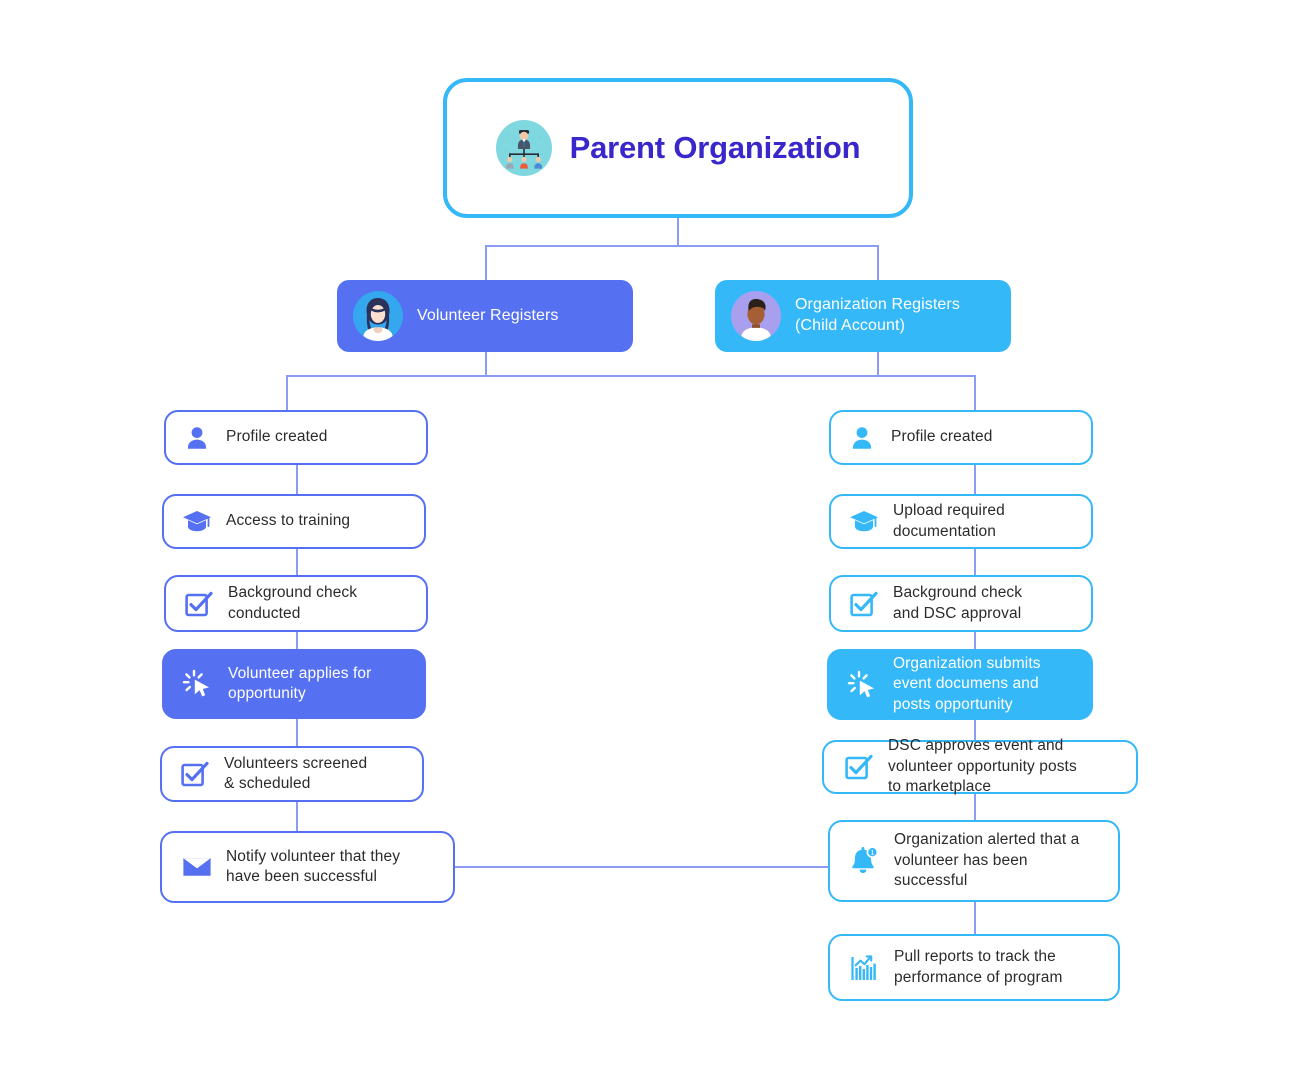 This screenshot has height=1080, width=1300. Describe the element at coordinates (486, 364) in the screenshot. I see `connector-volunteer-reg-down` at that location.